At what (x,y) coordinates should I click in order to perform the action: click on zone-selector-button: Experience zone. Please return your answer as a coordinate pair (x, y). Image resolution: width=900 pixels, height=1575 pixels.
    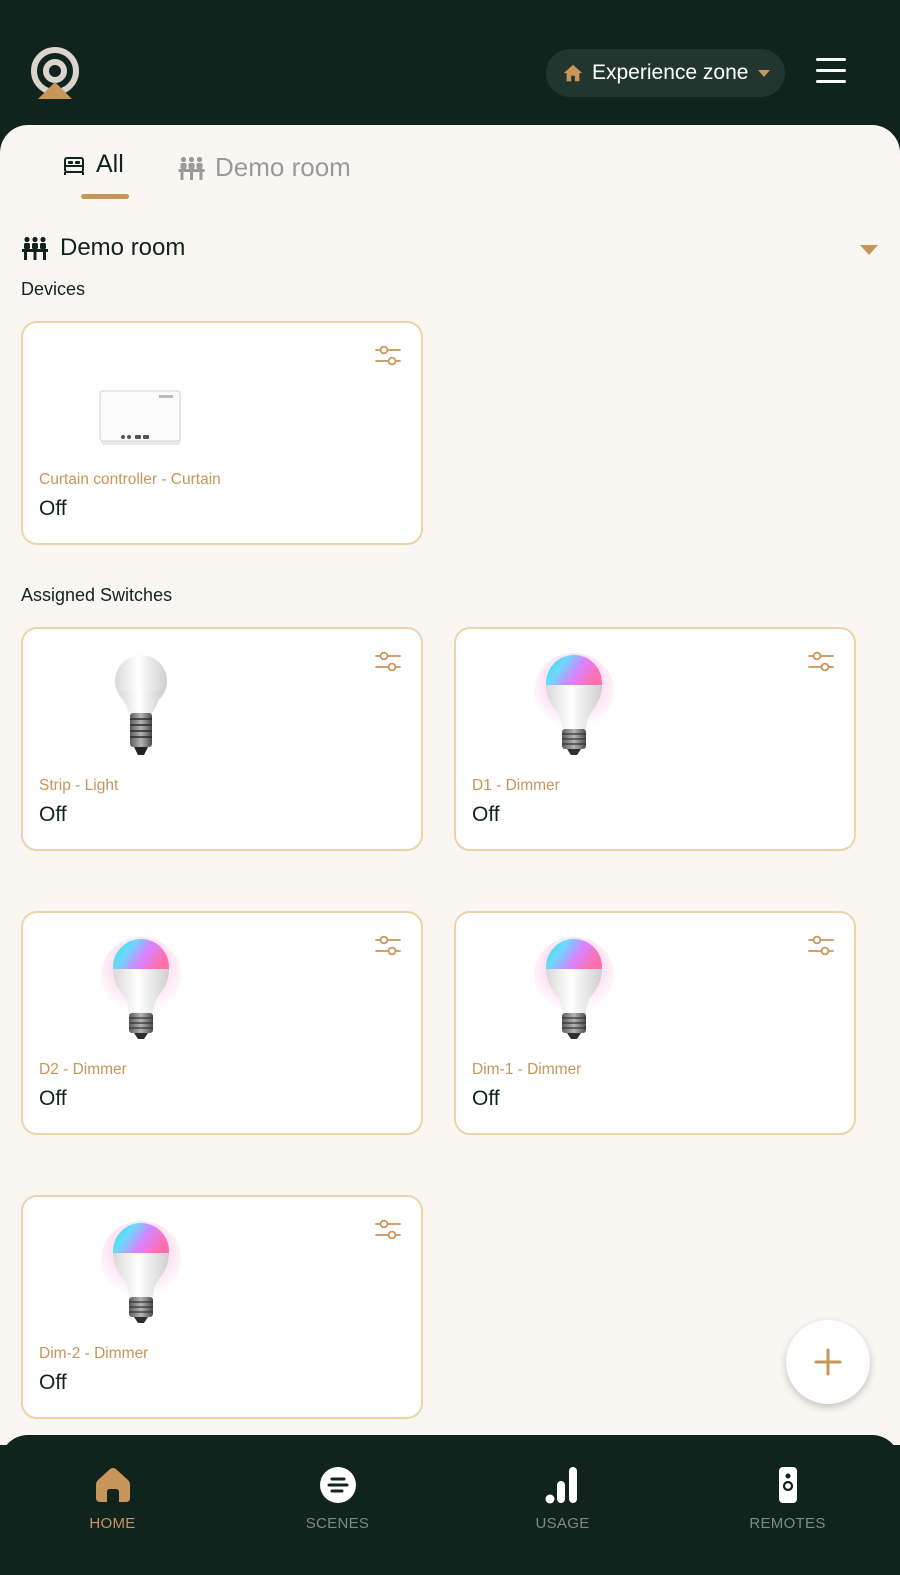
    Looking at the image, I should click on (665, 73).